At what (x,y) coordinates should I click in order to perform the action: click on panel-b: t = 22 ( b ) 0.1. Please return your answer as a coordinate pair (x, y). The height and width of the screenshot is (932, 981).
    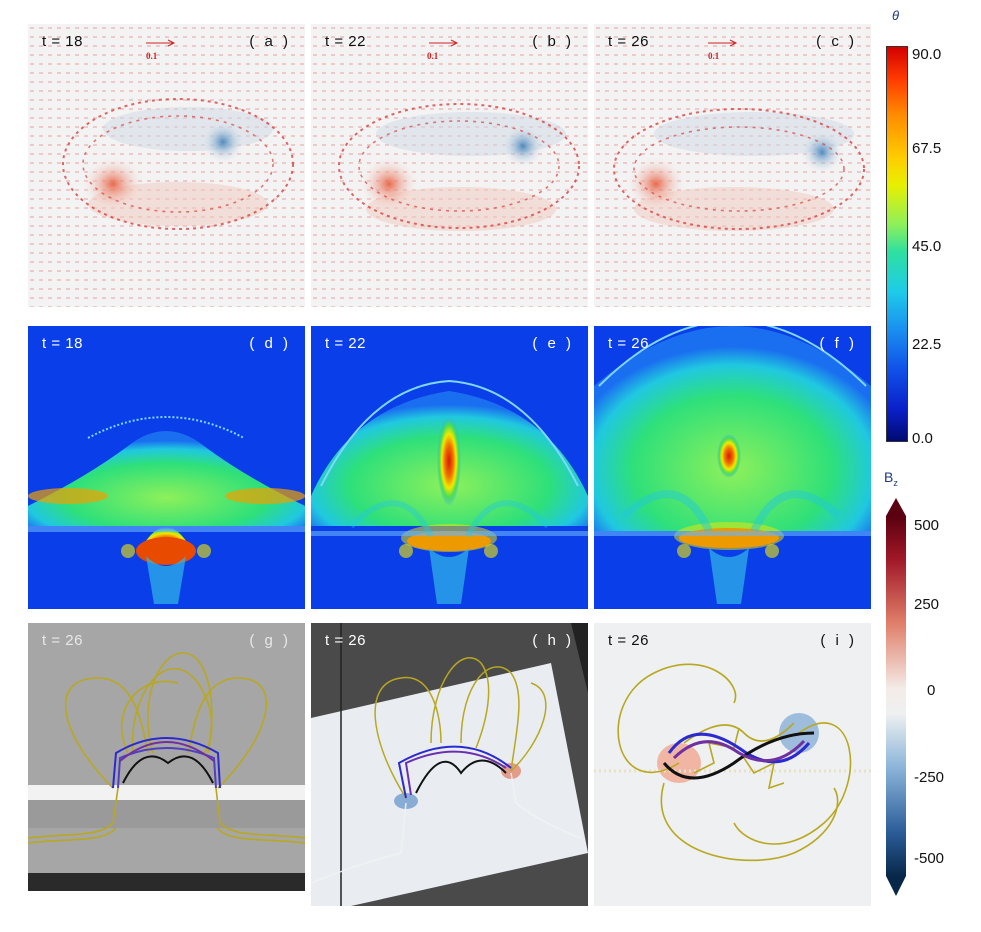
    Looking at the image, I should click on (449, 165).